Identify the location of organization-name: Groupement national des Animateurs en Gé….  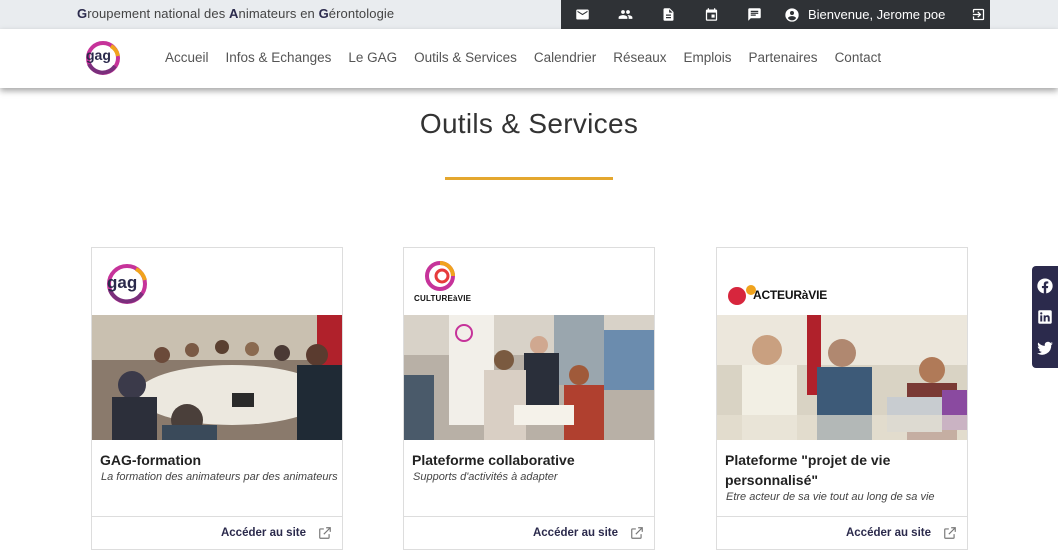
(236, 13).